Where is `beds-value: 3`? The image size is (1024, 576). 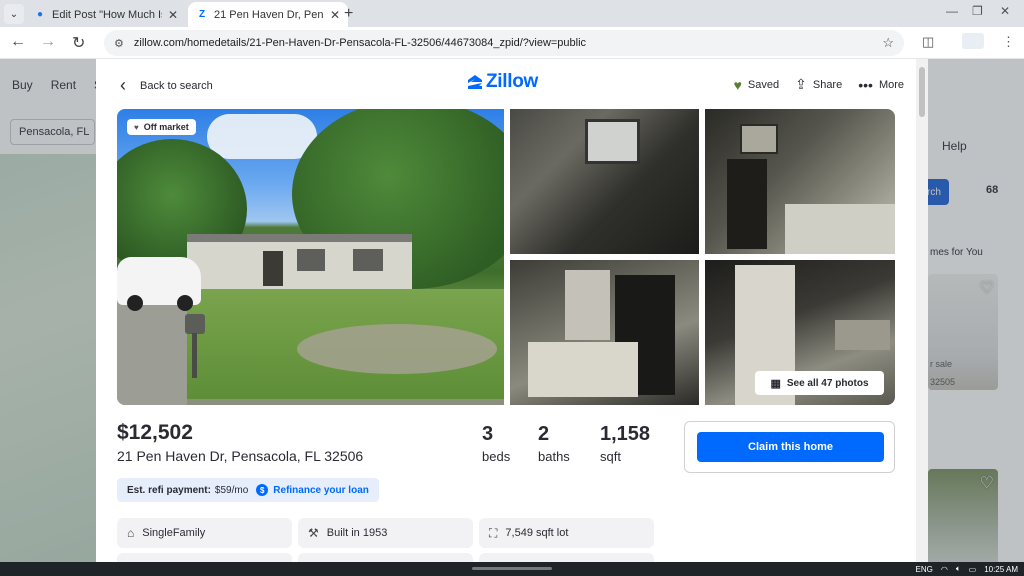
beds-value: 3 is located at coordinates (488, 434).